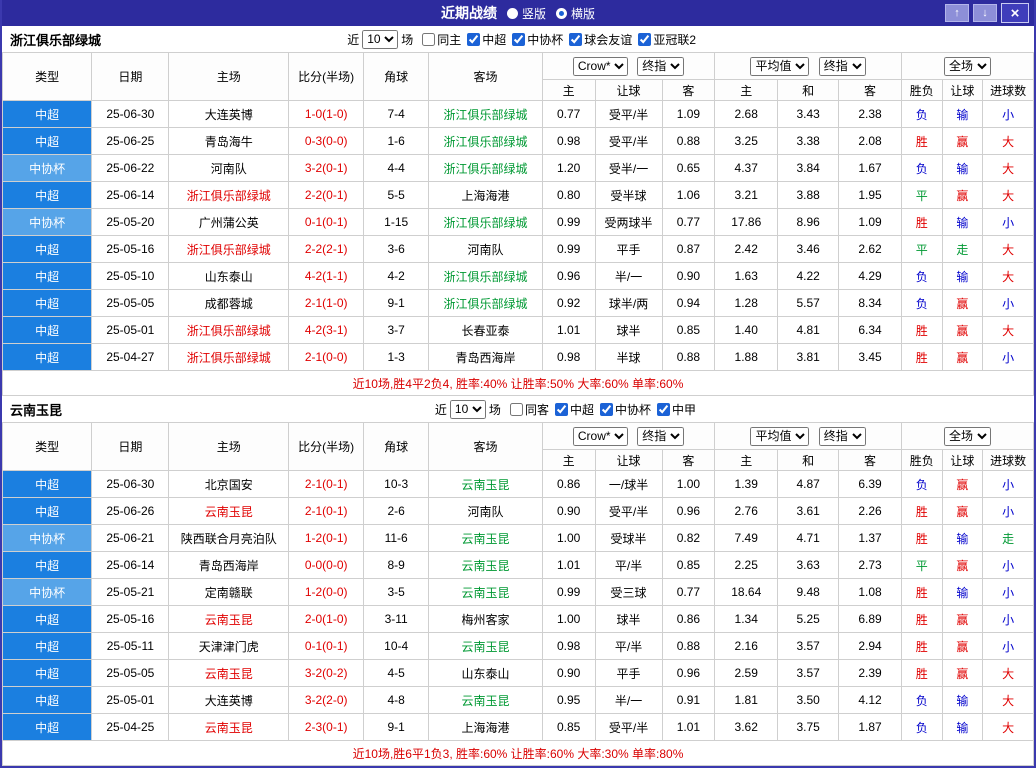 The width and height of the screenshot is (1036, 768). I want to click on scroll-up-button: ↑, so click(957, 13).